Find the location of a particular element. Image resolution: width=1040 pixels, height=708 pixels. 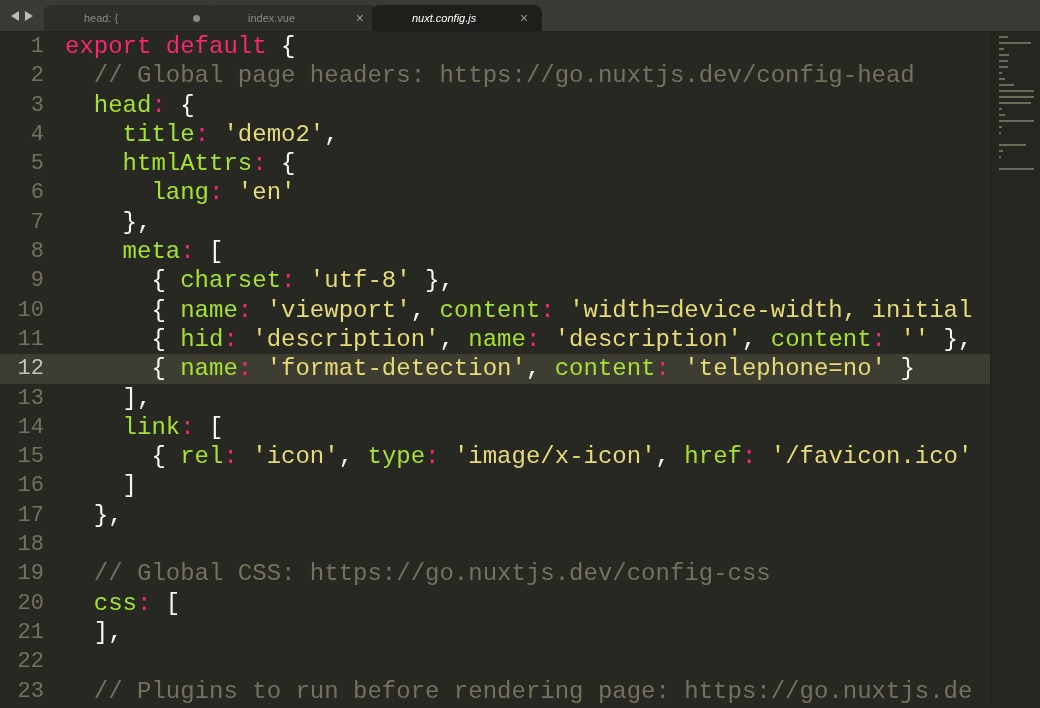

code-line: meta: [ is located at coordinates (172, 252).